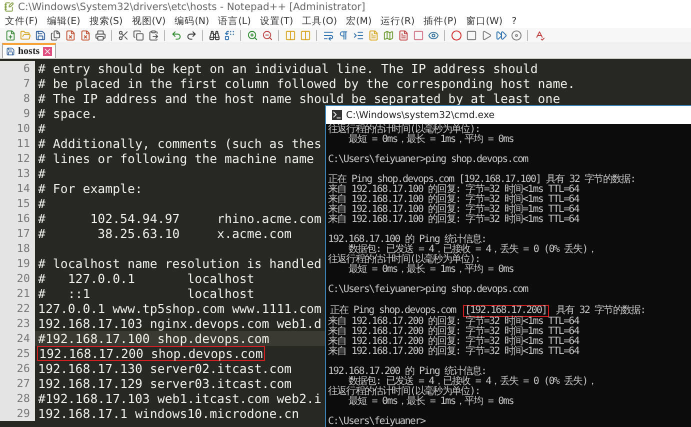 Image resolution: width=691 pixels, height=427 pixels. I want to click on code-line: # be placed in the first column followed by the corresponding host name., so click(306, 83).